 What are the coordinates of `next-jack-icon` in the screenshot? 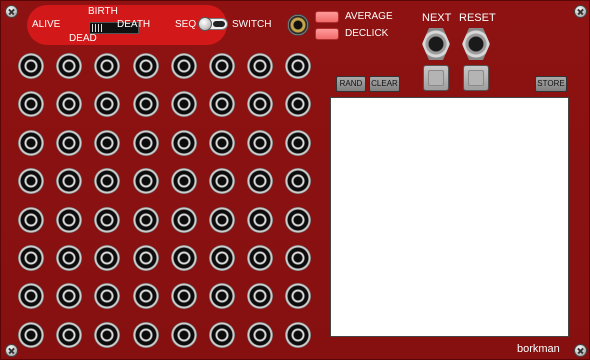 It's located at (436, 44).